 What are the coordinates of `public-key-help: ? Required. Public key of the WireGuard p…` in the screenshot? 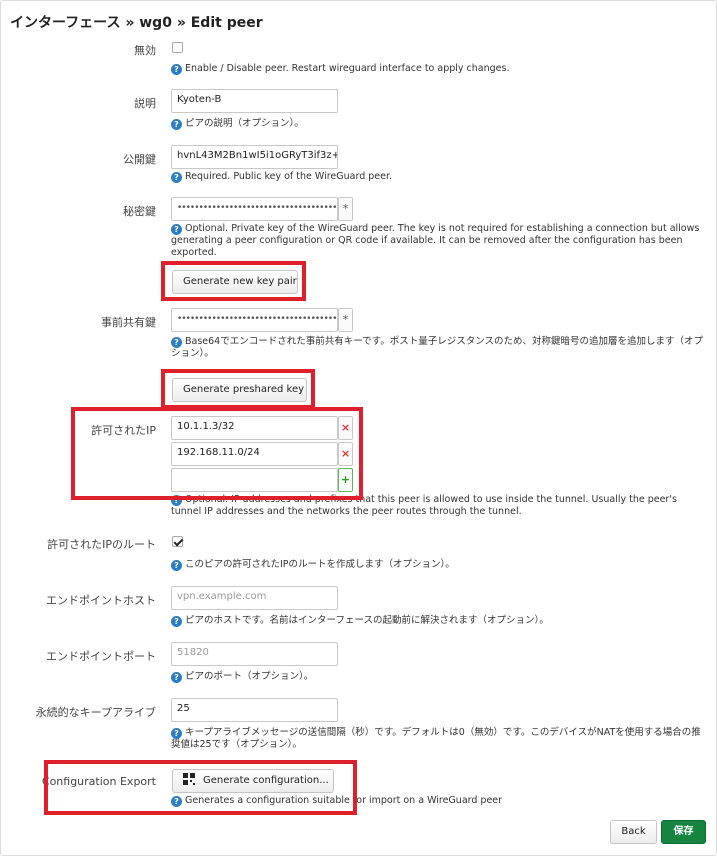 It's located at (438, 177).